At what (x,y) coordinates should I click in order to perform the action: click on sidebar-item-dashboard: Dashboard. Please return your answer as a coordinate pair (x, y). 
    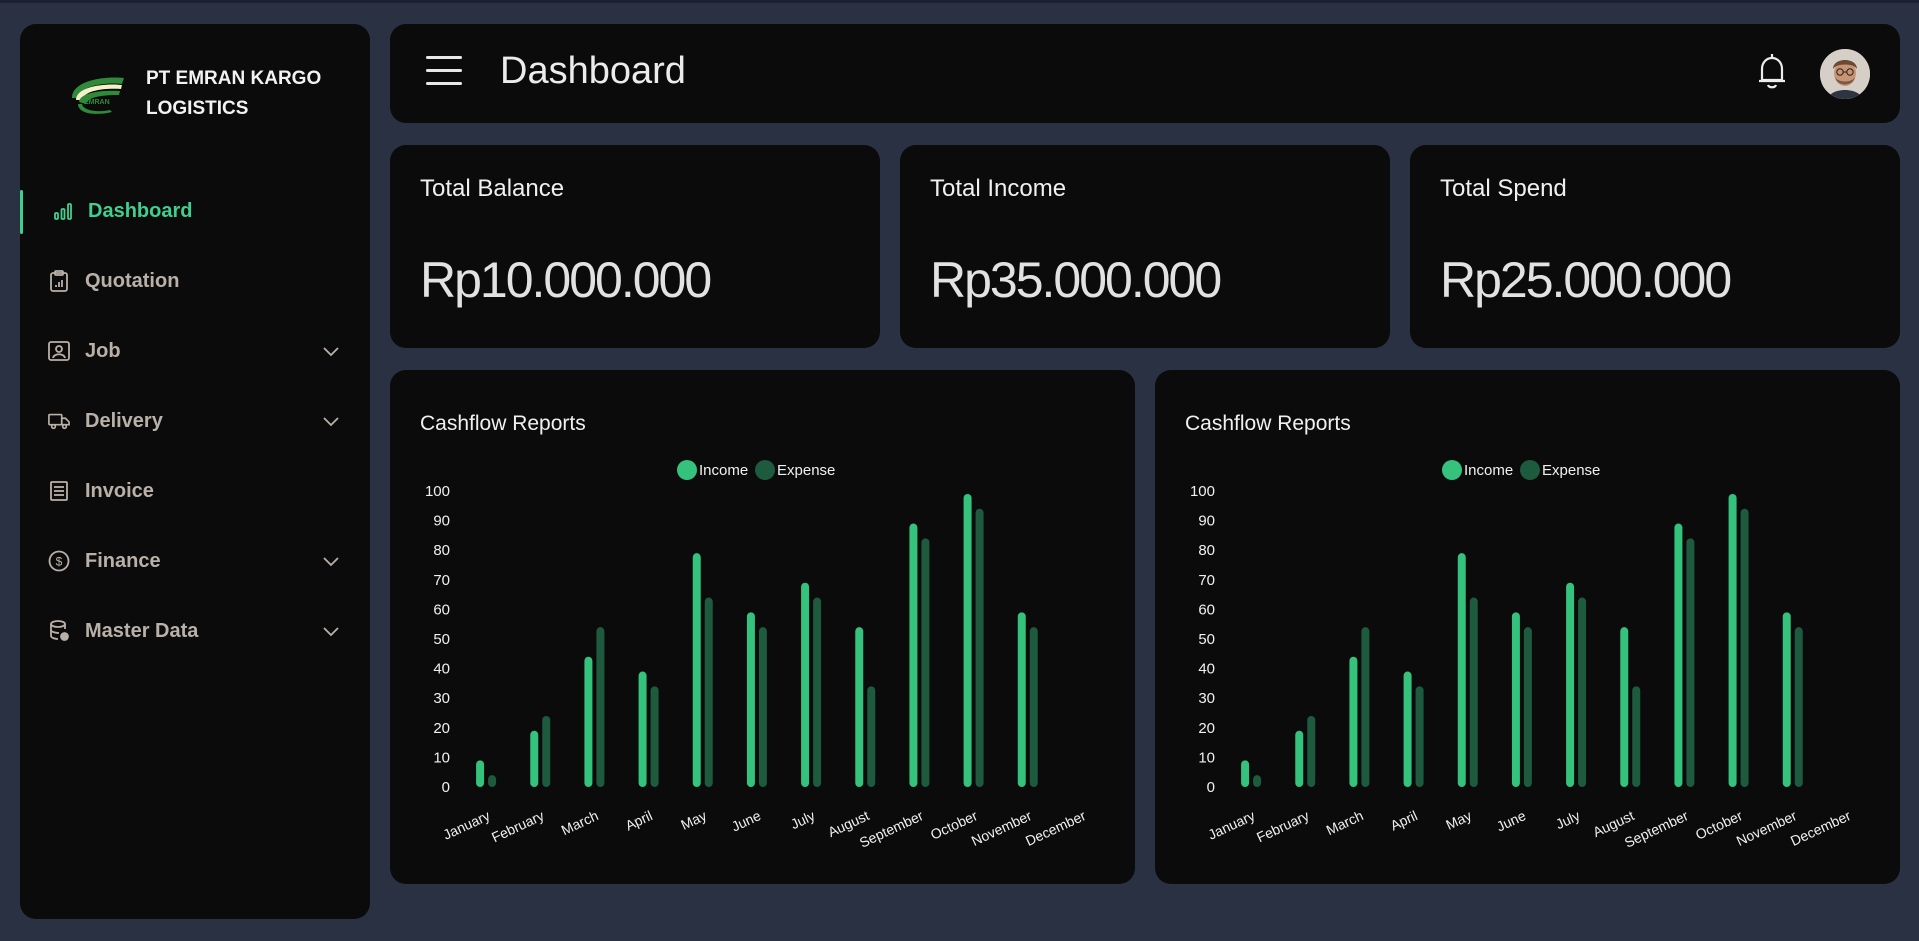
    Looking at the image, I should click on (195, 211).